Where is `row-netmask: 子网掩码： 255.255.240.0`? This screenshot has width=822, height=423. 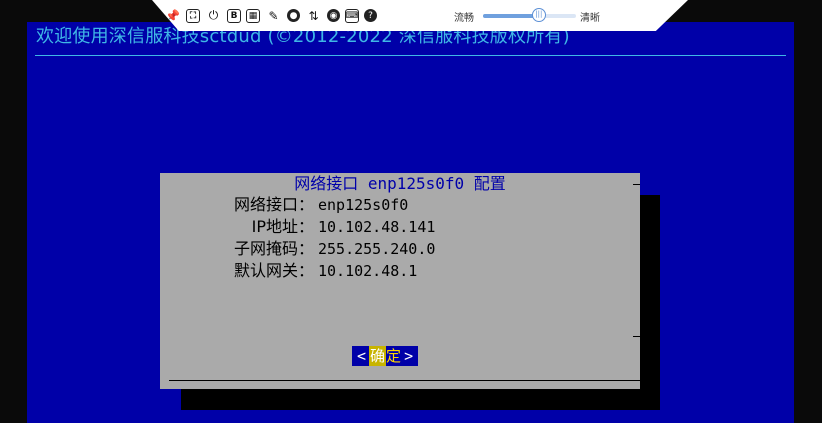
row-netmask: 子网掩码： 255.255.240.0 is located at coordinates (297, 249).